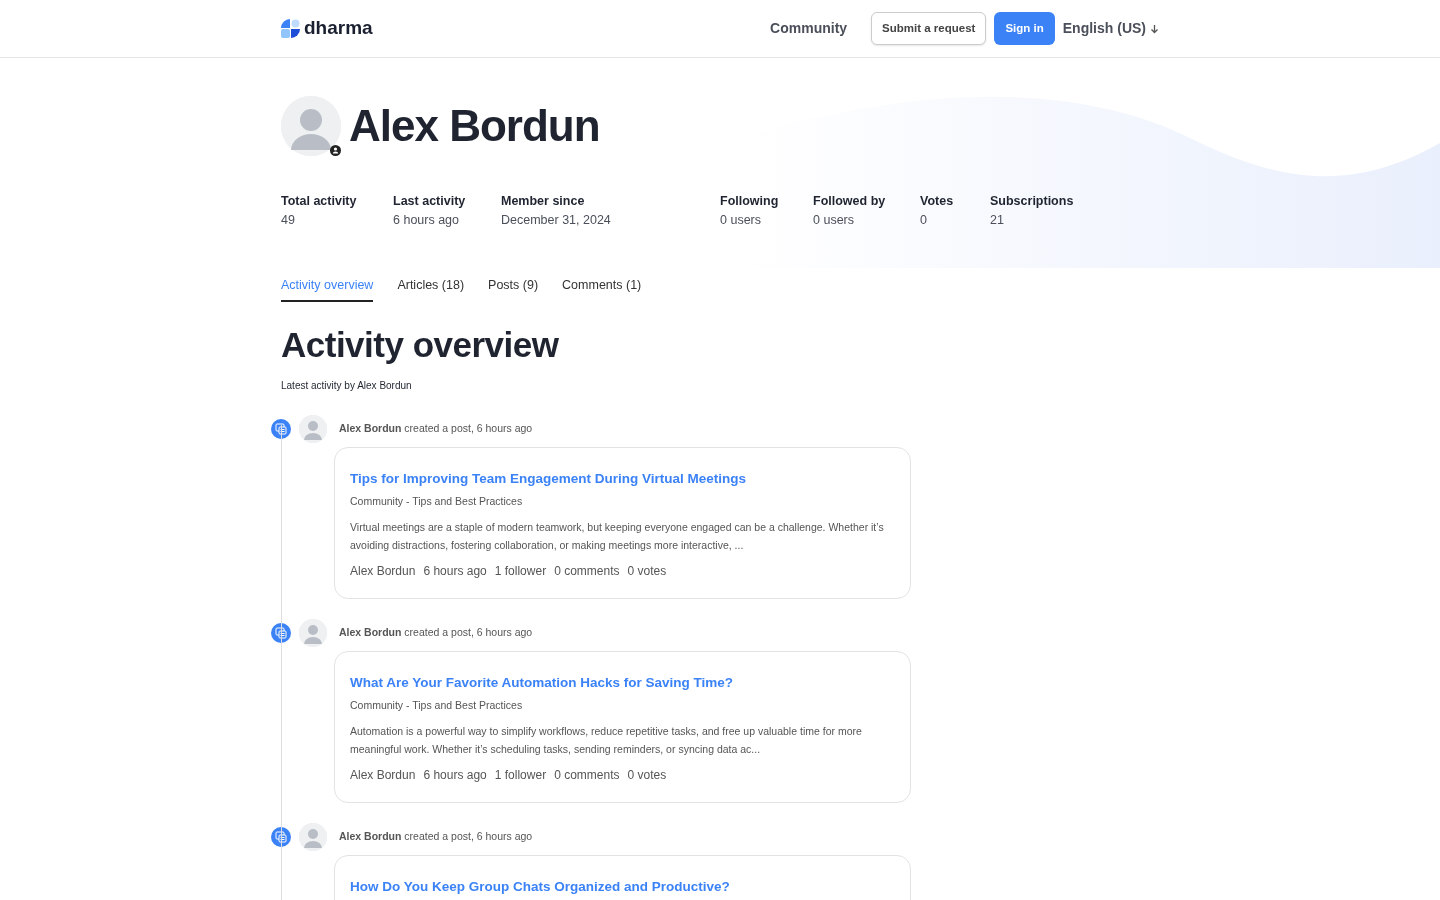 This screenshot has height=900, width=1440. I want to click on tab: Articles (18), so click(431, 289).